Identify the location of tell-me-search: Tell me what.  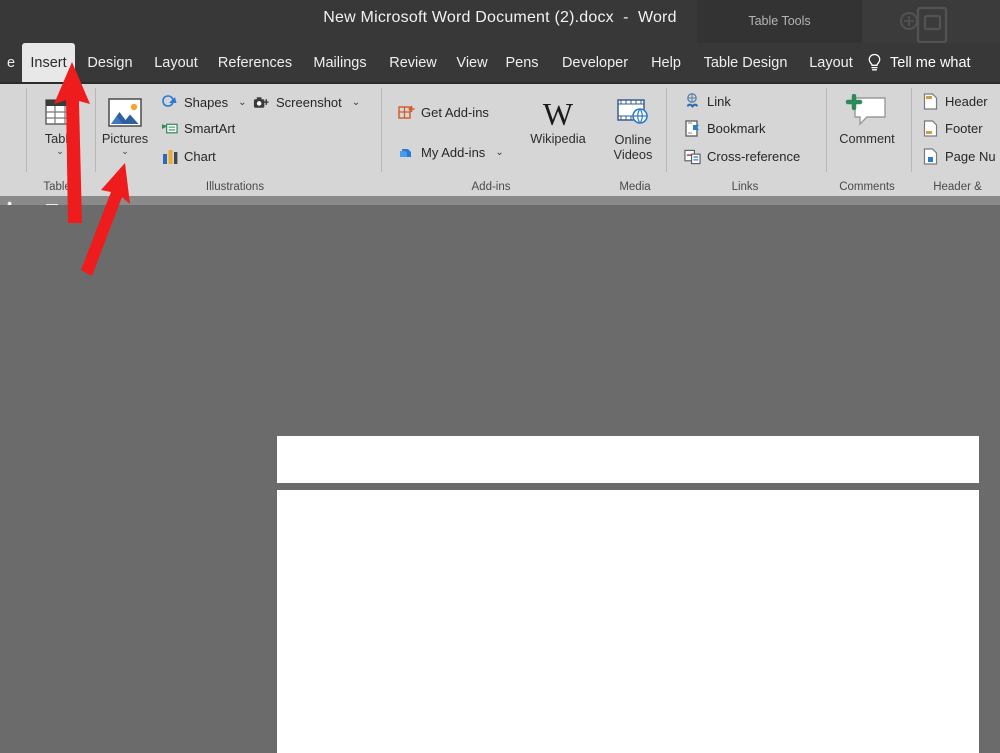
(918, 62).